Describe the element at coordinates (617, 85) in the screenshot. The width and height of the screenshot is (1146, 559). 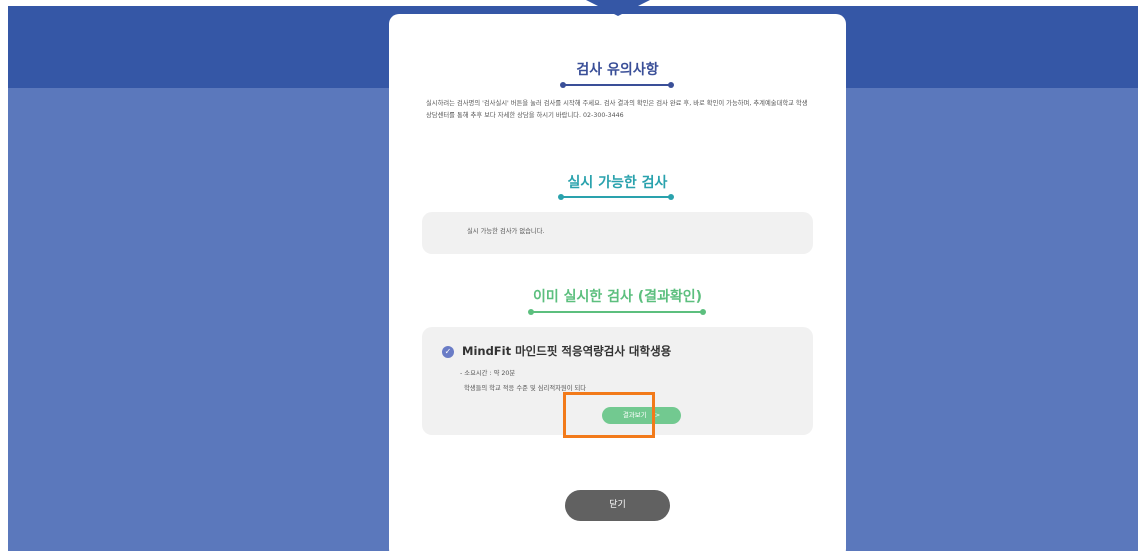
I see `notice-title-underline` at that location.